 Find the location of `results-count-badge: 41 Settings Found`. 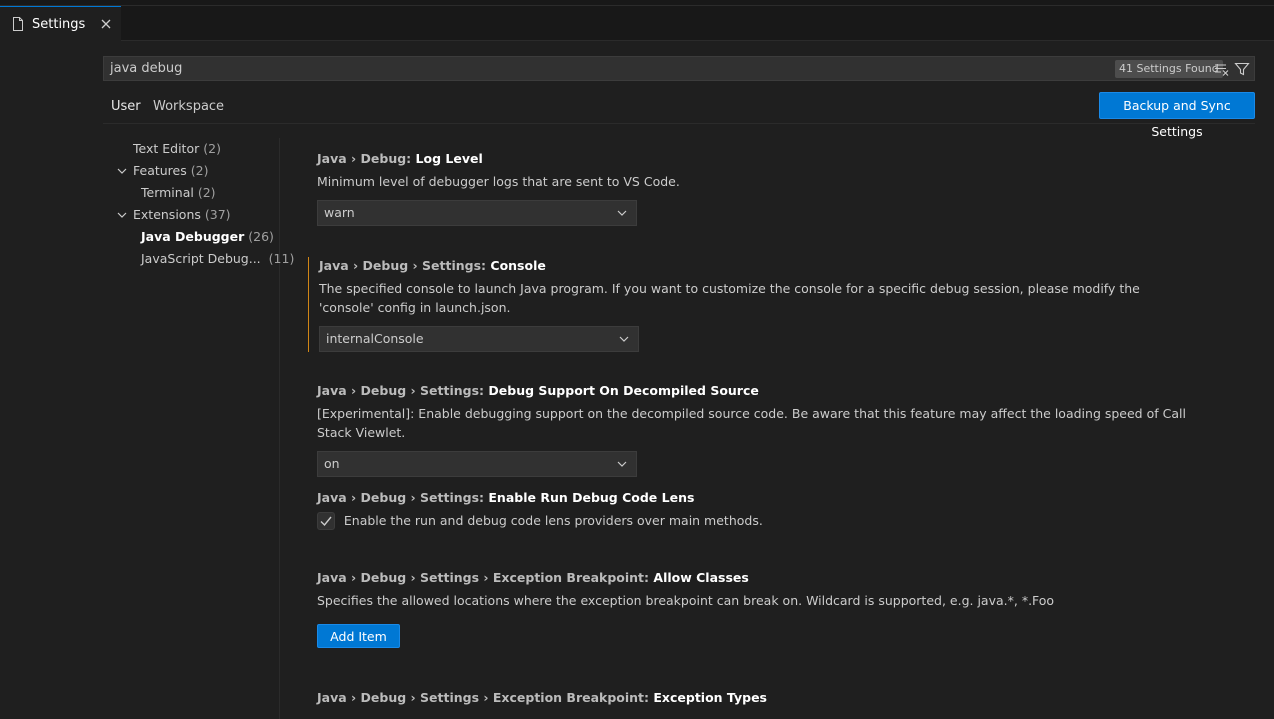

results-count-badge: 41 Settings Found is located at coordinates (1169, 69).